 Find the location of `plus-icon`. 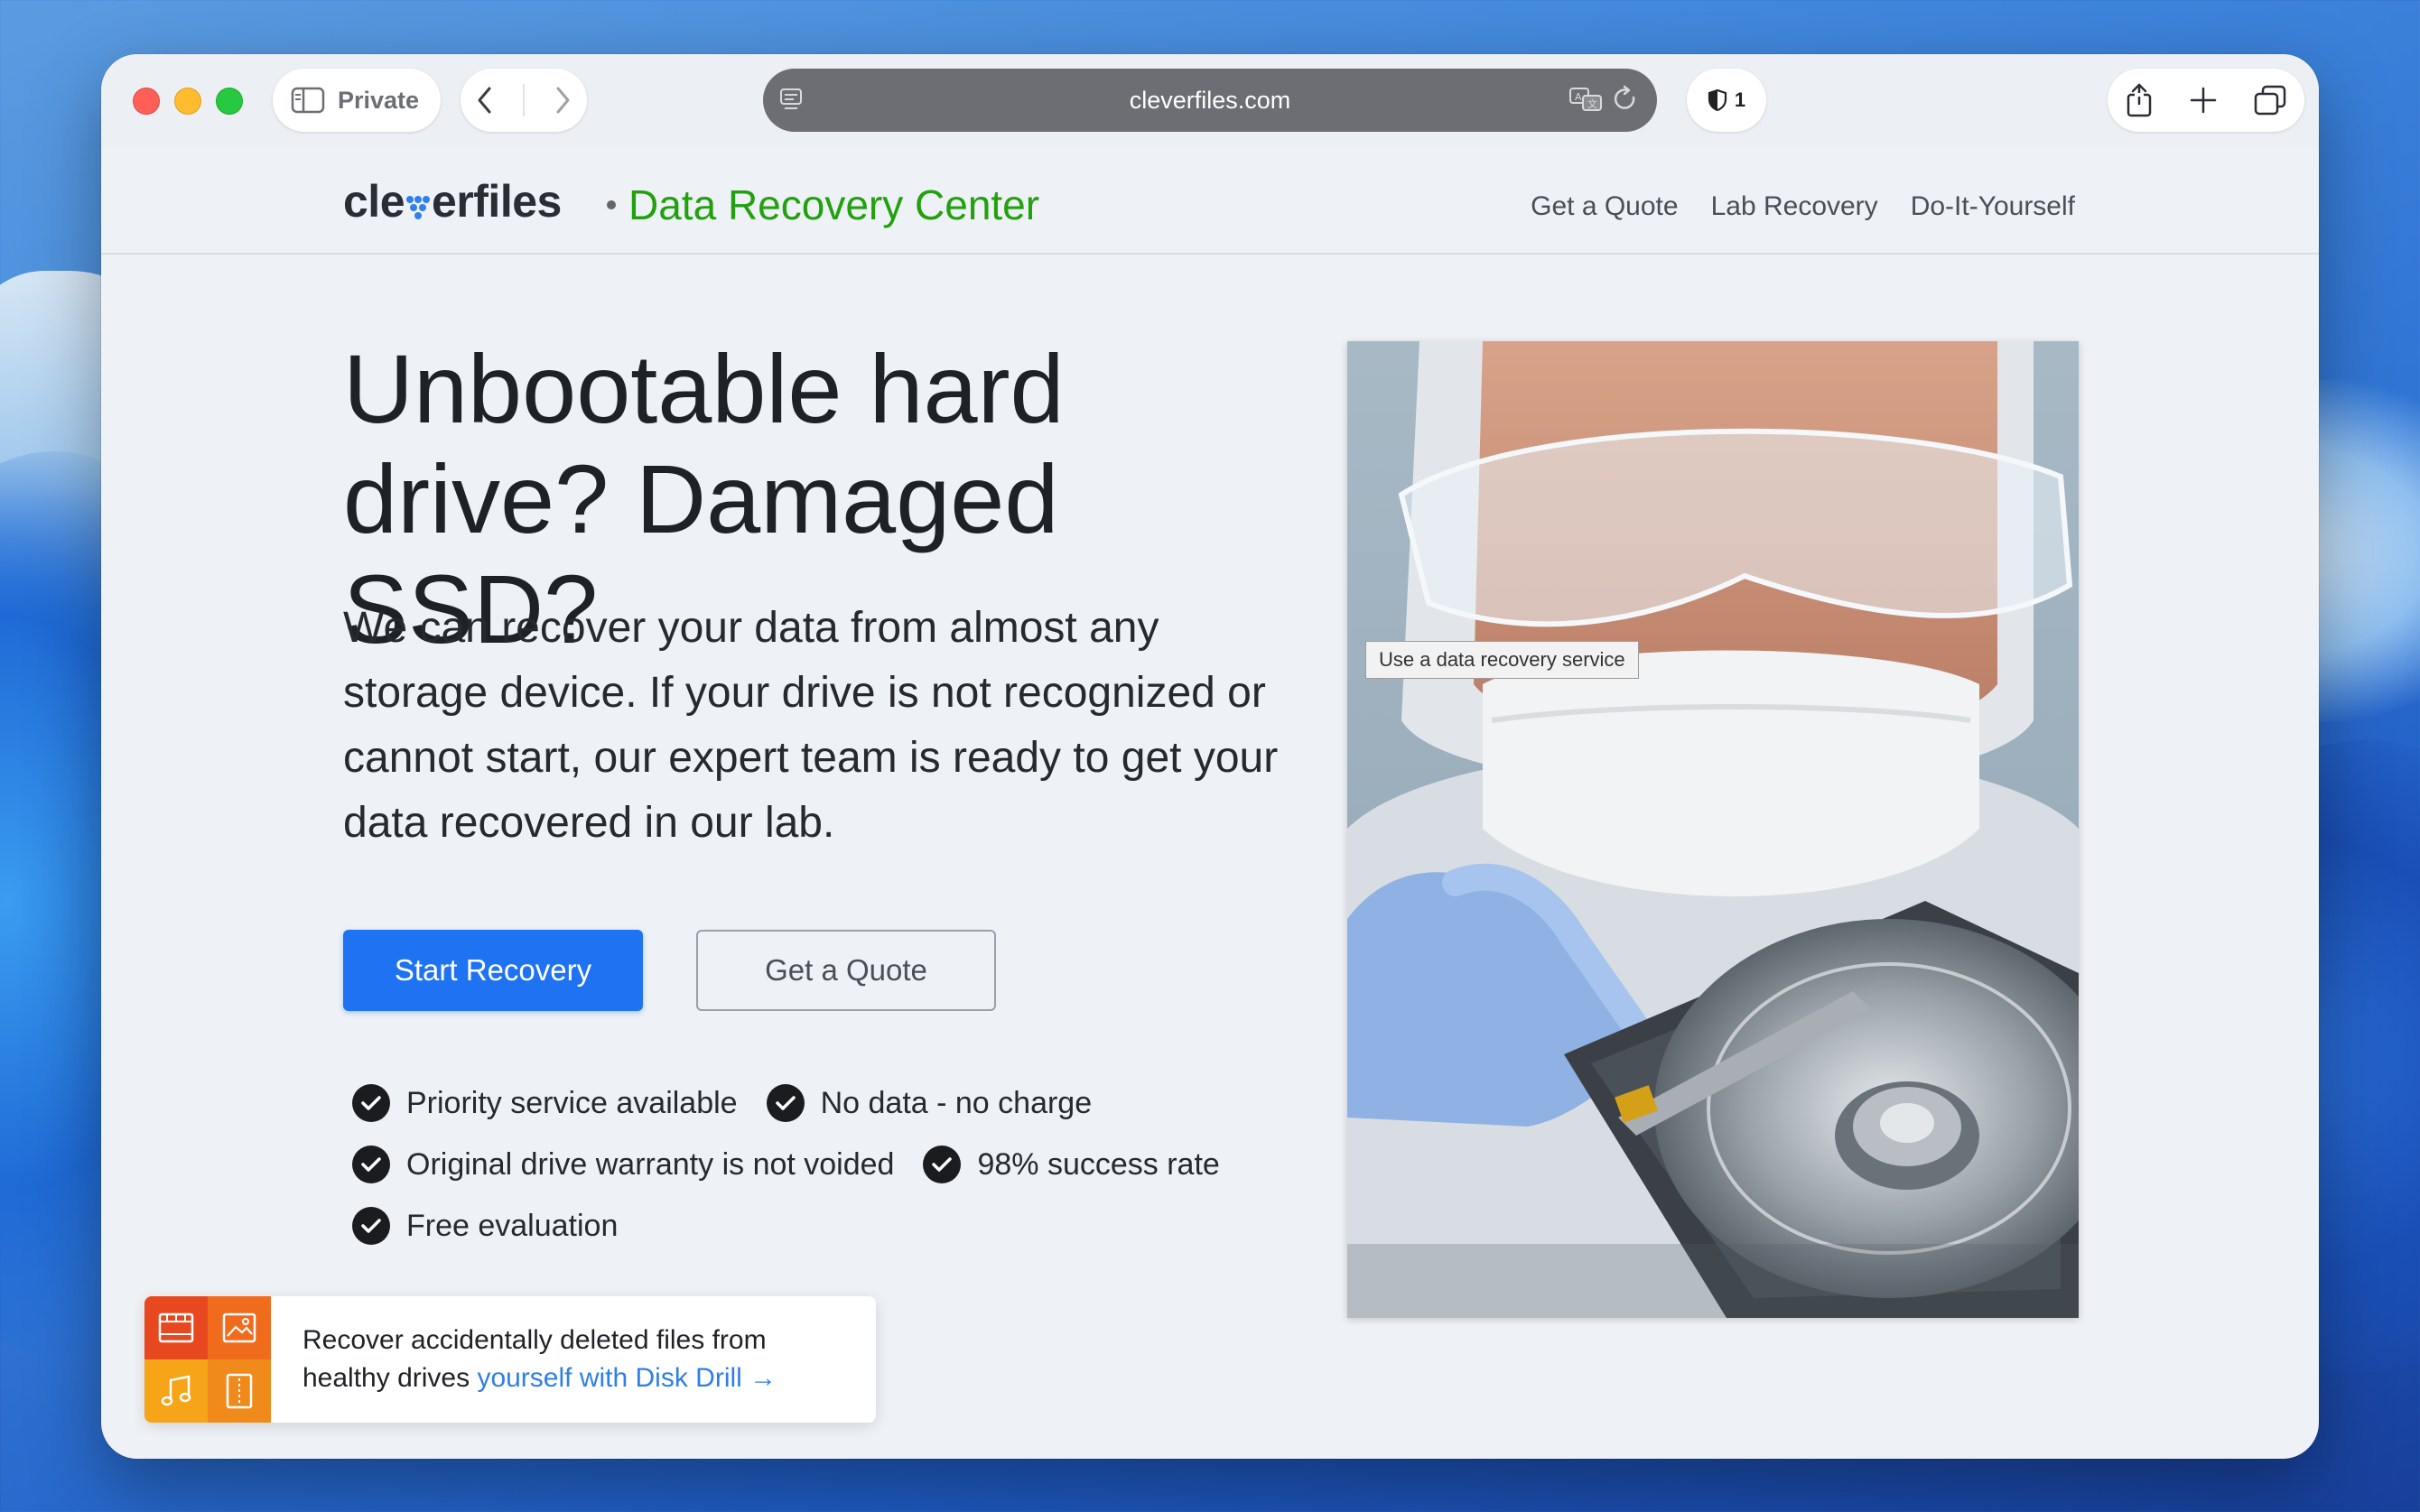

plus-icon is located at coordinates (2203, 100).